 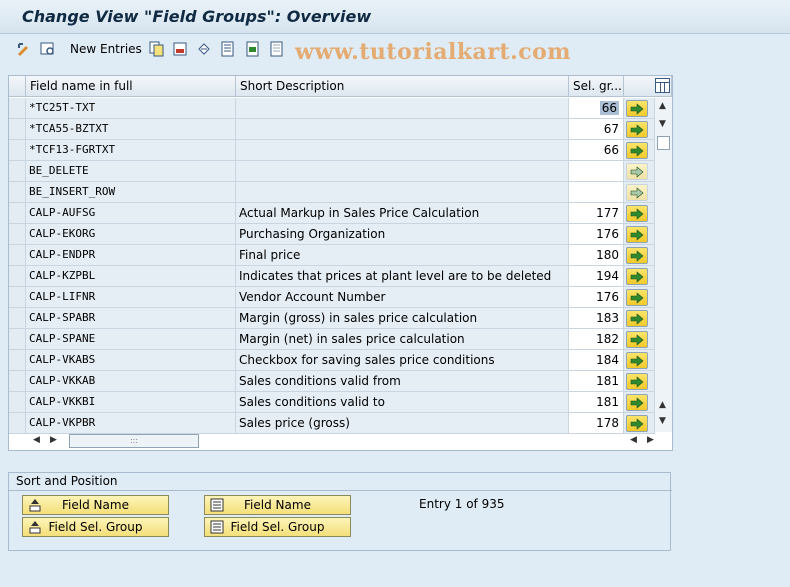 I want to click on scroll-left-icon: ◀, so click(x=36, y=440).